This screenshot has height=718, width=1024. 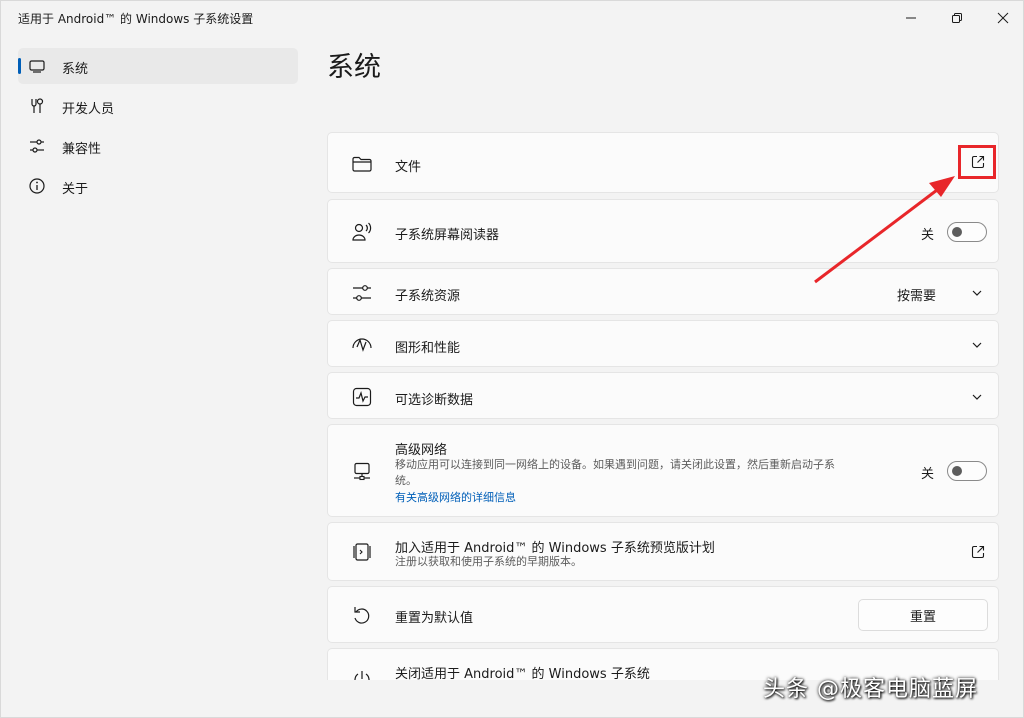 What do you see at coordinates (158, 66) in the screenshot?
I see `sidebar-item-system: 系统` at bounding box center [158, 66].